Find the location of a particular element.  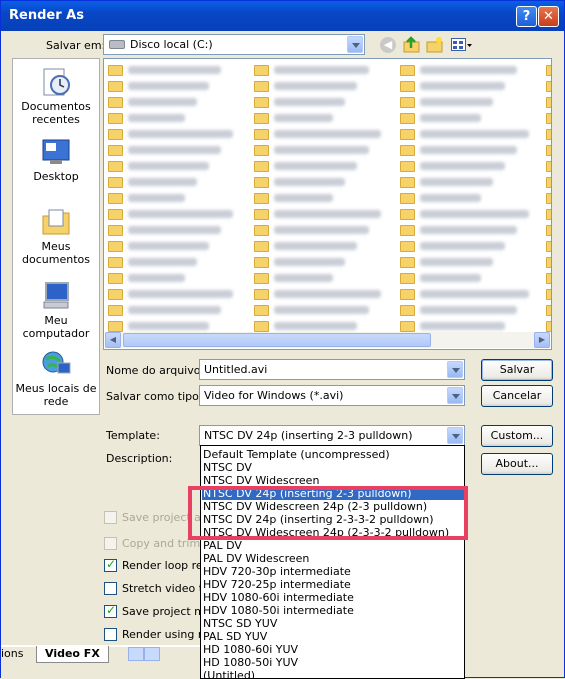

scroll-right-icon: ▶ is located at coordinates (542, 340).